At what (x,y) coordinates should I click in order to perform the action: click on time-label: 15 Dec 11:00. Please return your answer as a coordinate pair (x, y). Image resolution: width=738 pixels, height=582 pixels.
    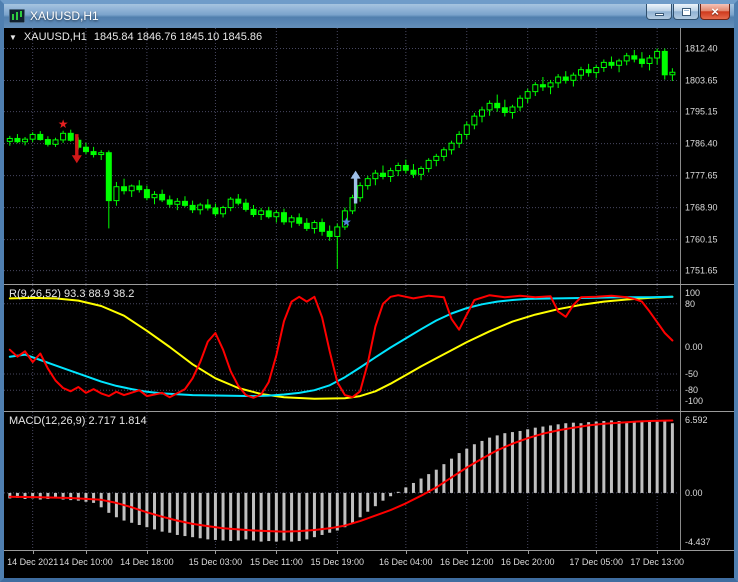
    Looking at the image, I should click on (276, 562).